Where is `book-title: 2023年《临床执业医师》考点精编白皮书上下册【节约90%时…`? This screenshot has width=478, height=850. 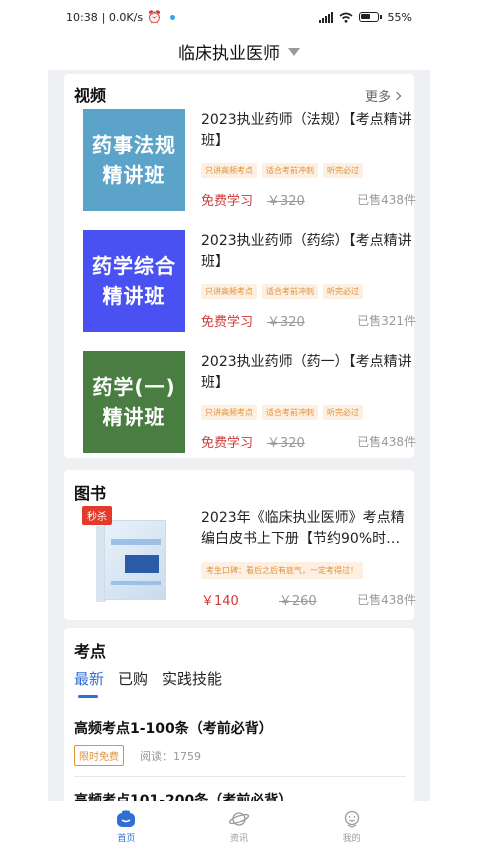 book-title: 2023年《临床执业医师》考点精编白皮书上下册【节约90%时… is located at coordinates (303, 528).